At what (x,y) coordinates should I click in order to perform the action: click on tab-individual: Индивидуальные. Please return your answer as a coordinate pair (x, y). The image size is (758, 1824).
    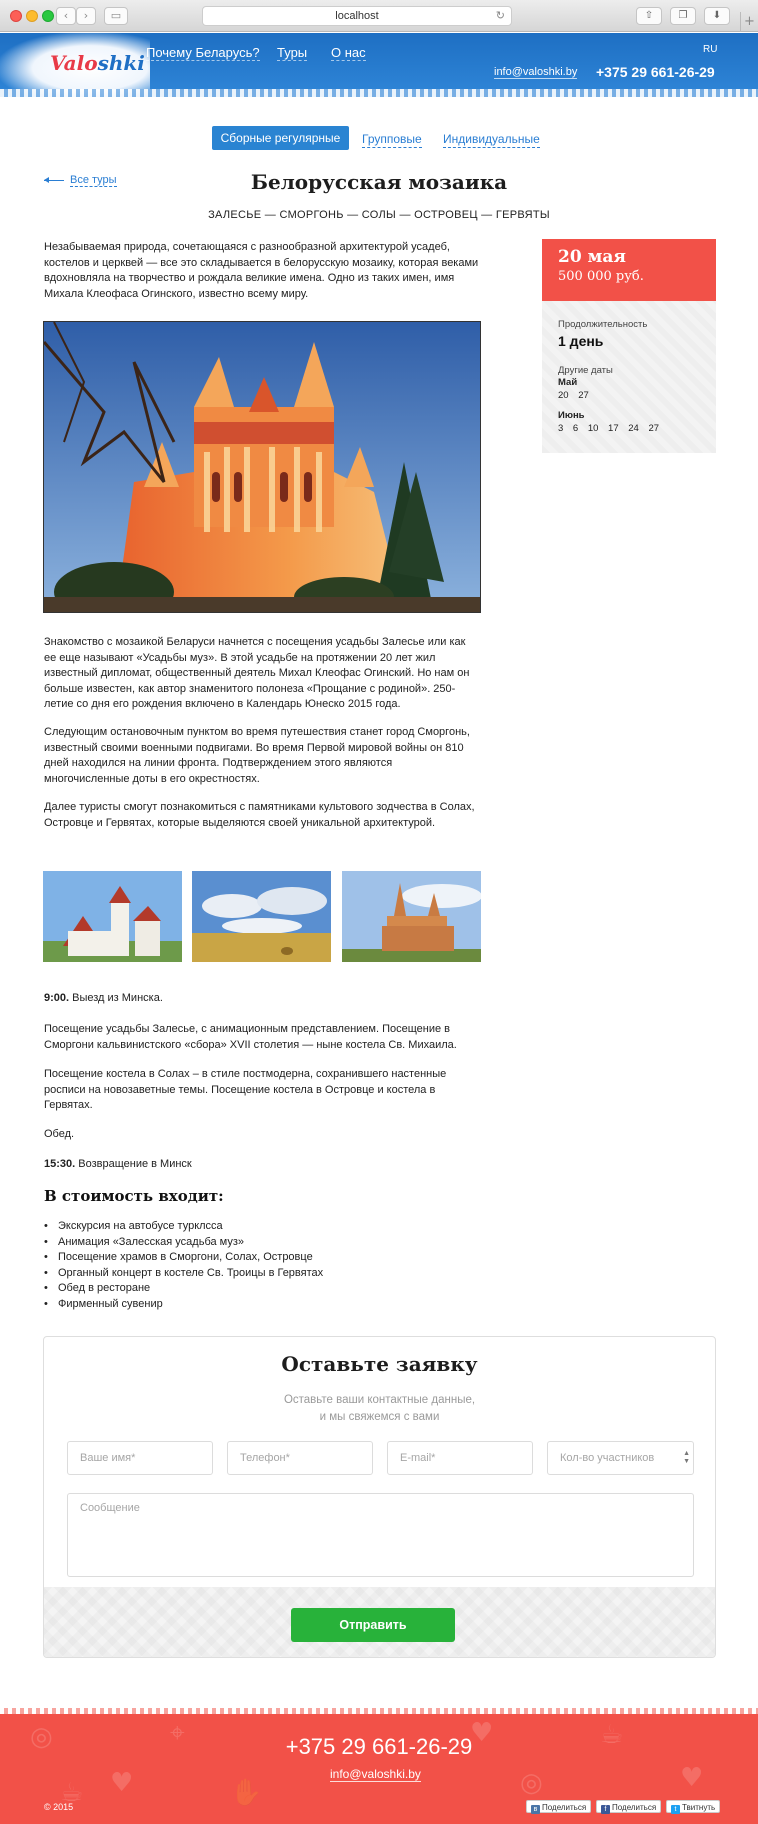
    Looking at the image, I should click on (491, 139).